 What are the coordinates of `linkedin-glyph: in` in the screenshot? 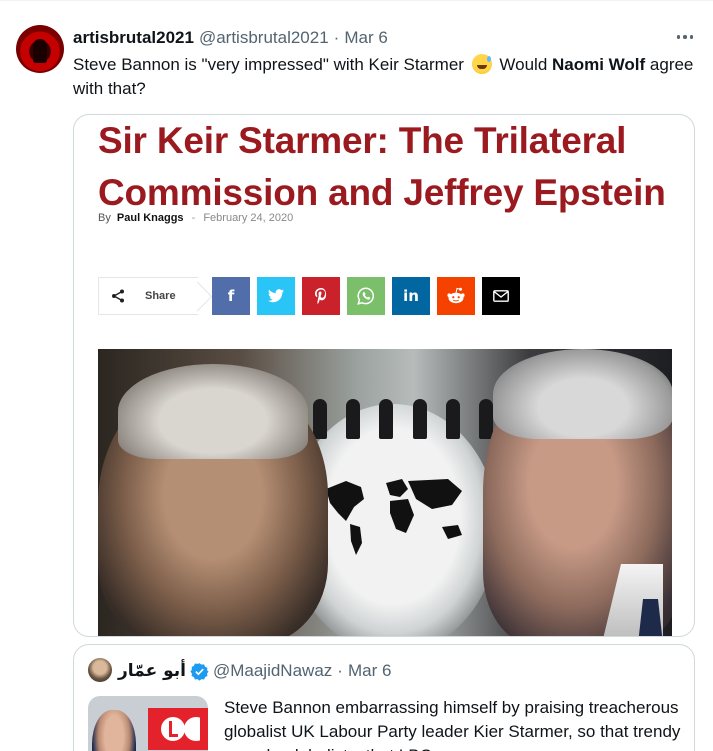 It's located at (411, 296).